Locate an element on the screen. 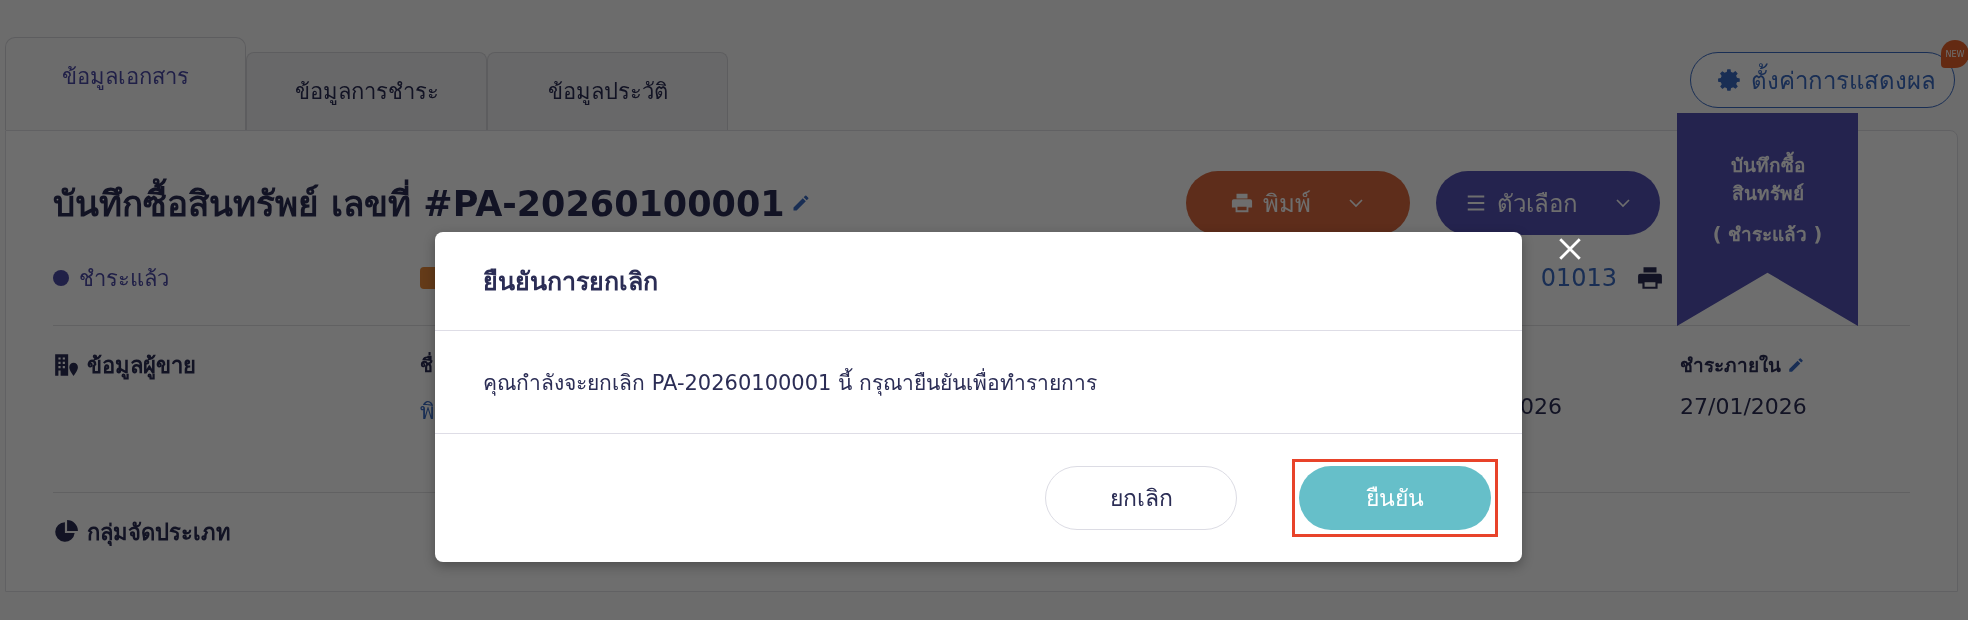  field-label: ชื่ is located at coordinates (426, 364).